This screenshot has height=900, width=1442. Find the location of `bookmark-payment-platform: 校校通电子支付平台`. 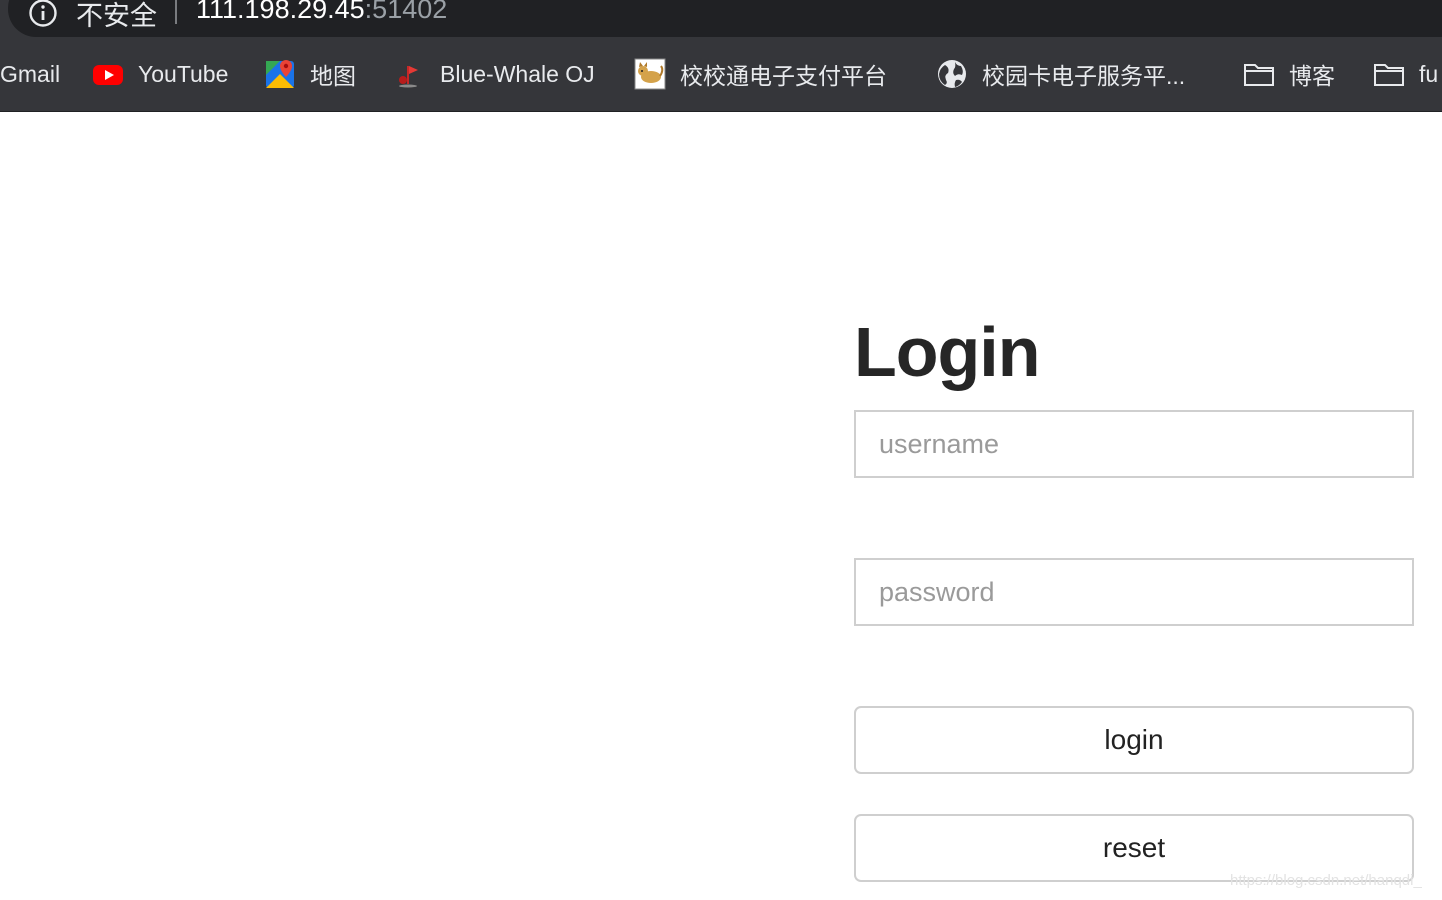

bookmark-payment-platform: 校校通电子支付平台 is located at coordinates (760, 74).